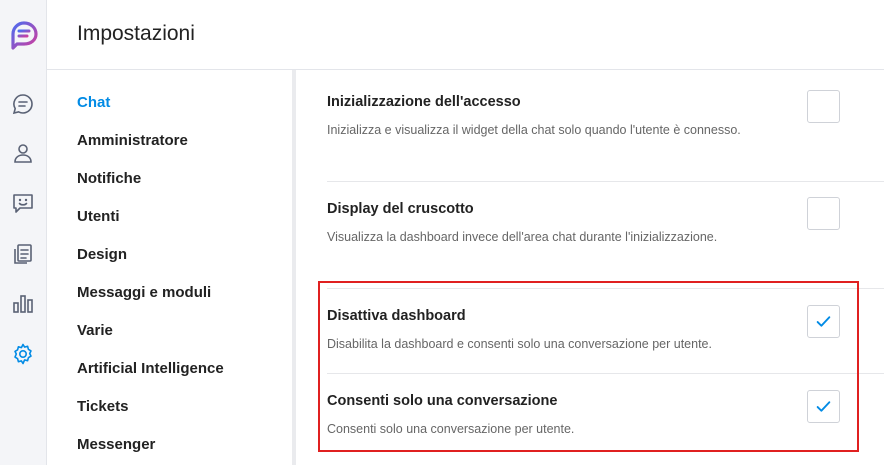  I want to click on chat-support-icon, so click(23, 203).